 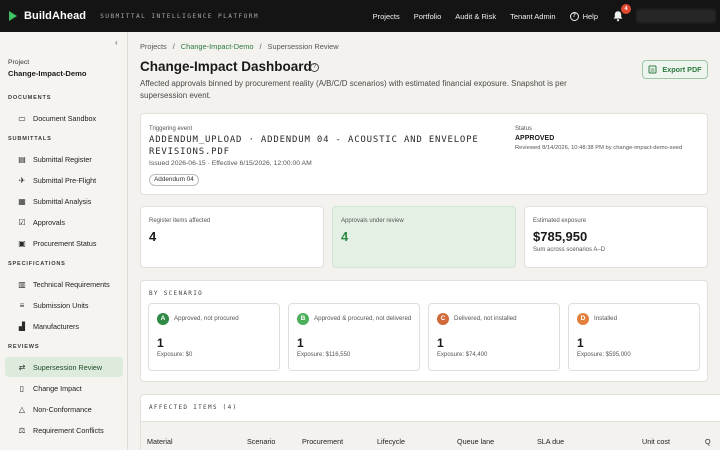 What do you see at coordinates (386, 16) in the screenshot?
I see `nav-projects: Projects` at bounding box center [386, 16].